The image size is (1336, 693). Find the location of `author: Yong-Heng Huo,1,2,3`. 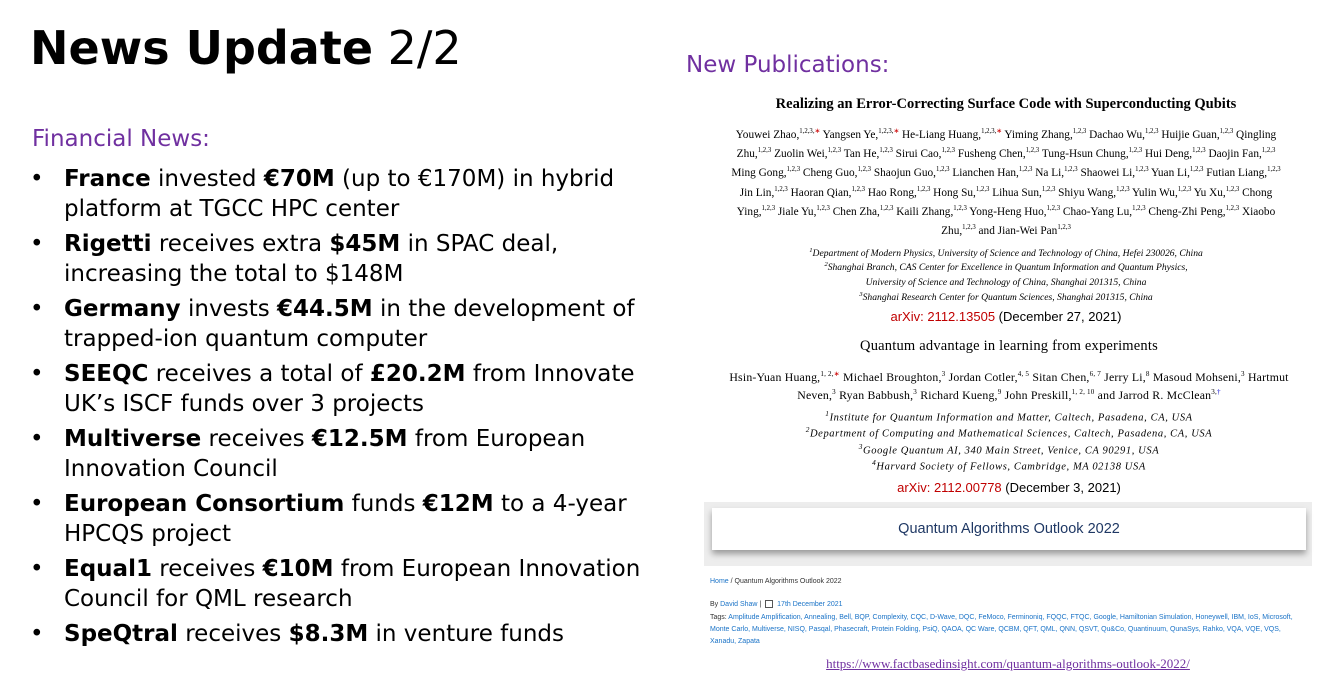

author: Yong-Heng Huo,1,2,3 is located at coordinates (1014, 211).